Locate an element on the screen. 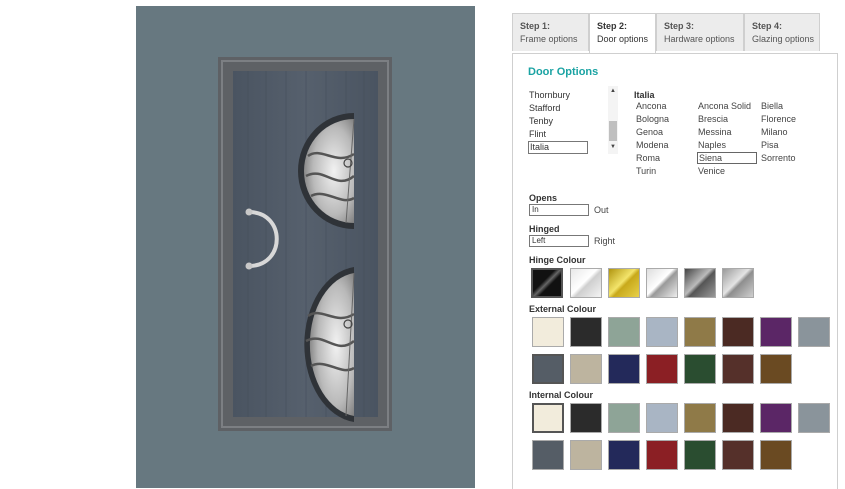  internal-swatch-anthracite is located at coordinates (548, 455).